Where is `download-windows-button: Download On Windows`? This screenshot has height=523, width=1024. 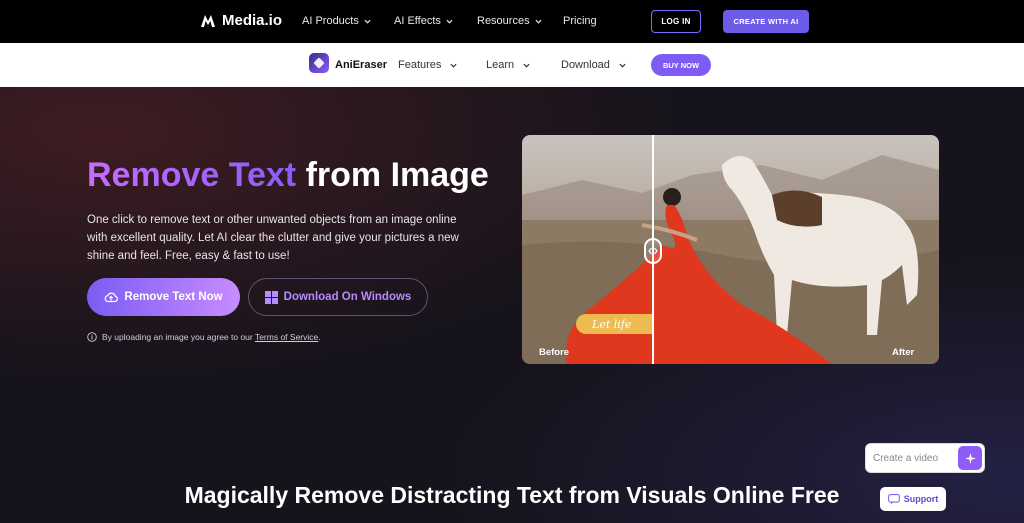
download-windows-button: Download On Windows is located at coordinates (338, 297).